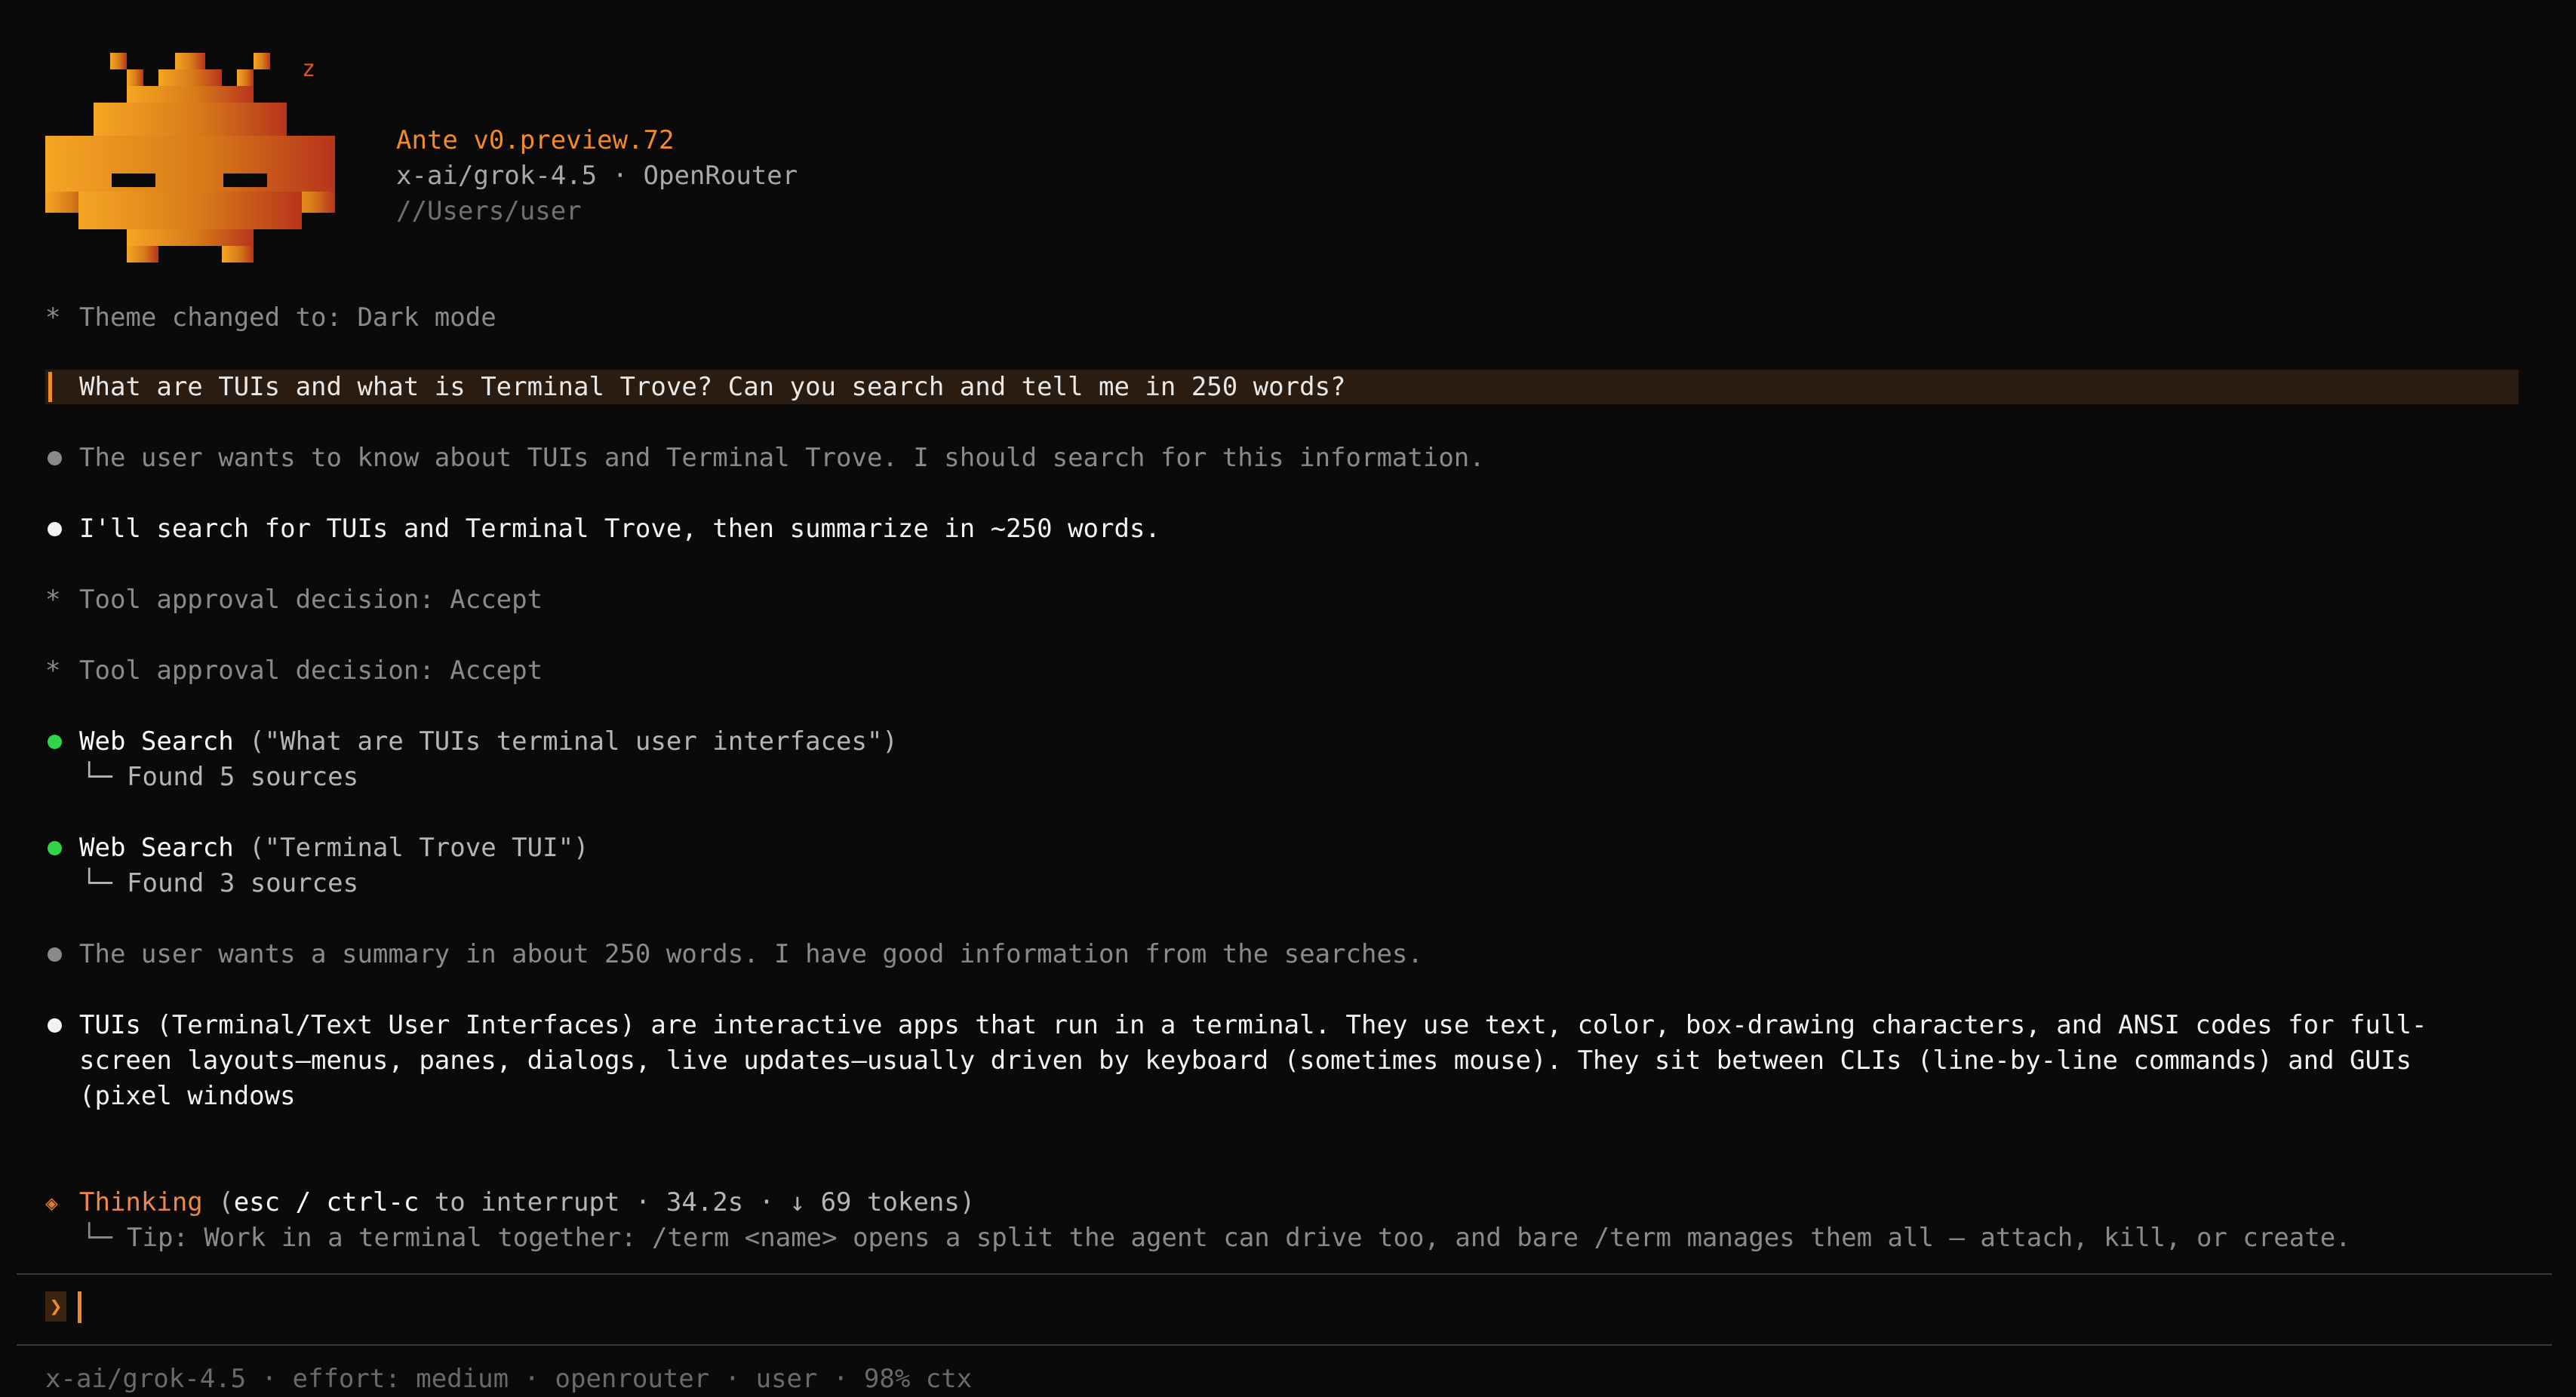  What do you see at coordinates (51, 1202) in the screenshot?
I see `thinking-status-icon: ◈` at bounding box center [51, 1202].